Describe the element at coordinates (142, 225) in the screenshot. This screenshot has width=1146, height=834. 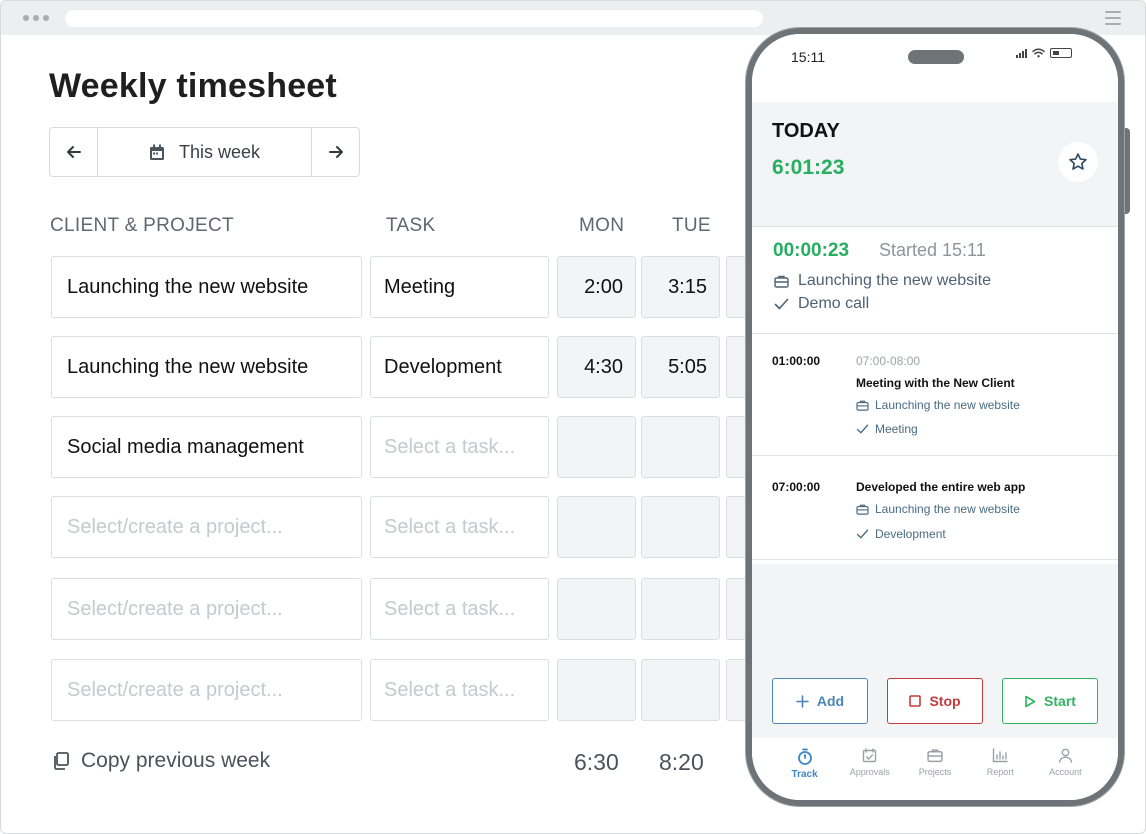
I see `column-header-project: CLIENT & PROJECT` at that location.